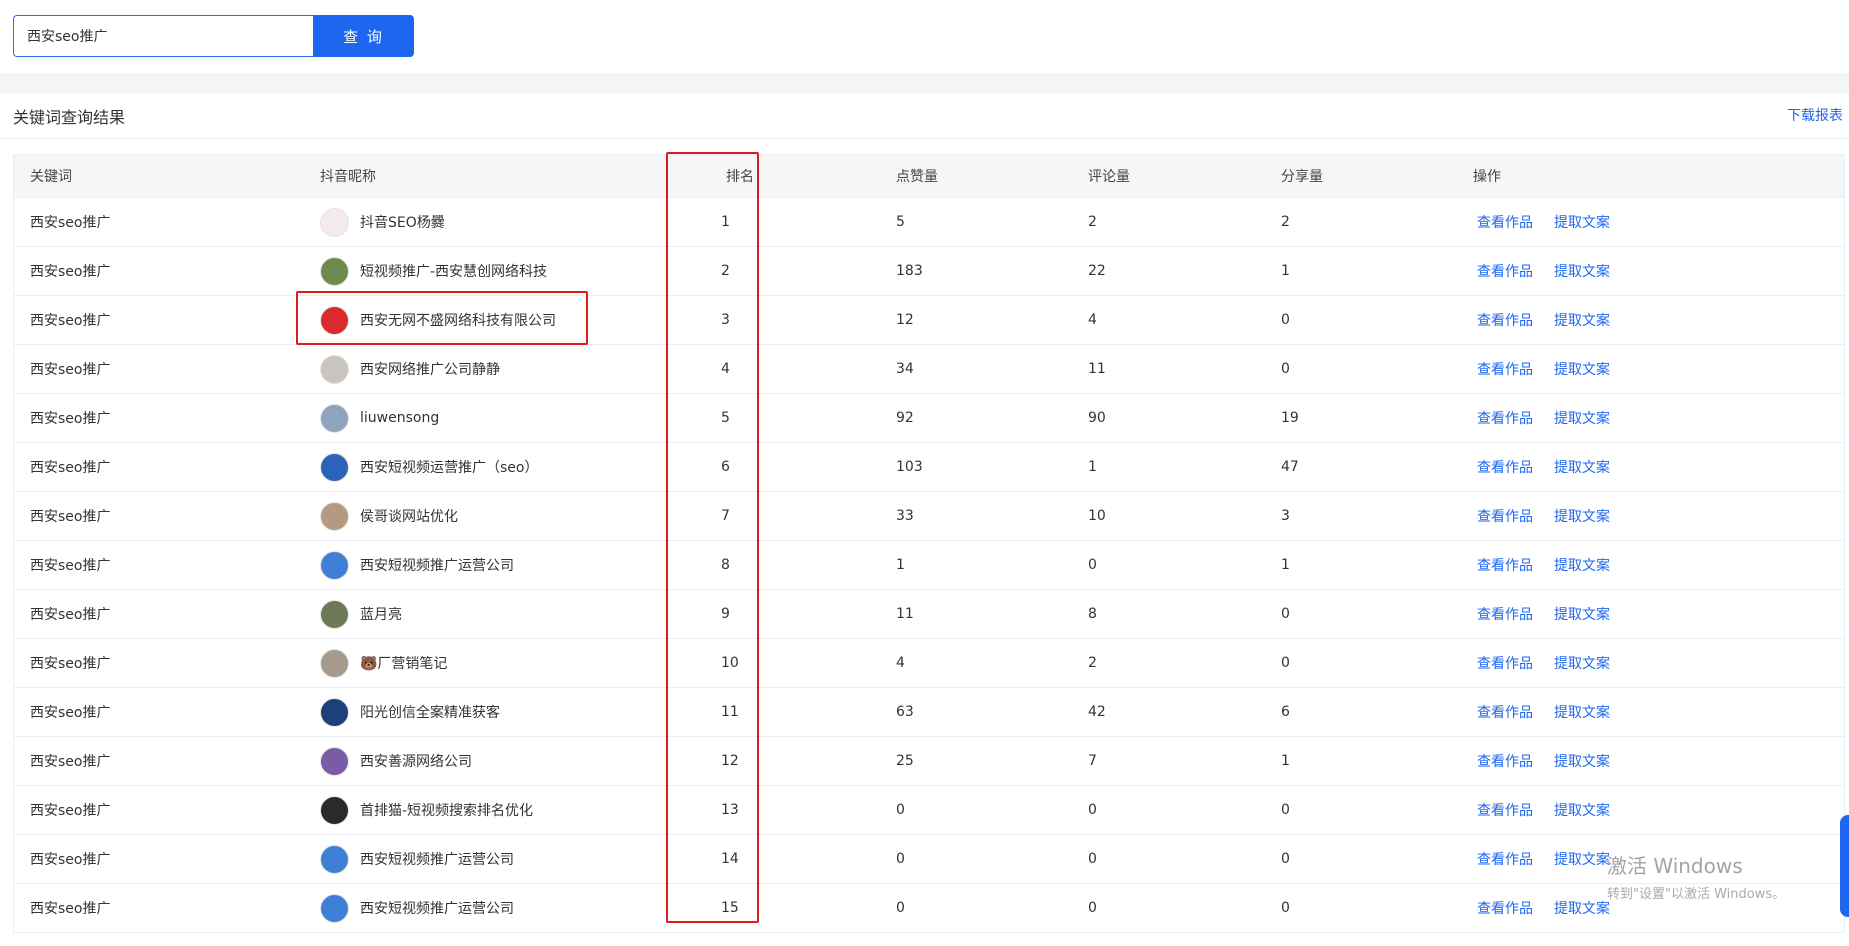 The image size is (1849, 946). I want to click on nickname-text: 西安短视频运营推广（seo）, so click(449, 468).